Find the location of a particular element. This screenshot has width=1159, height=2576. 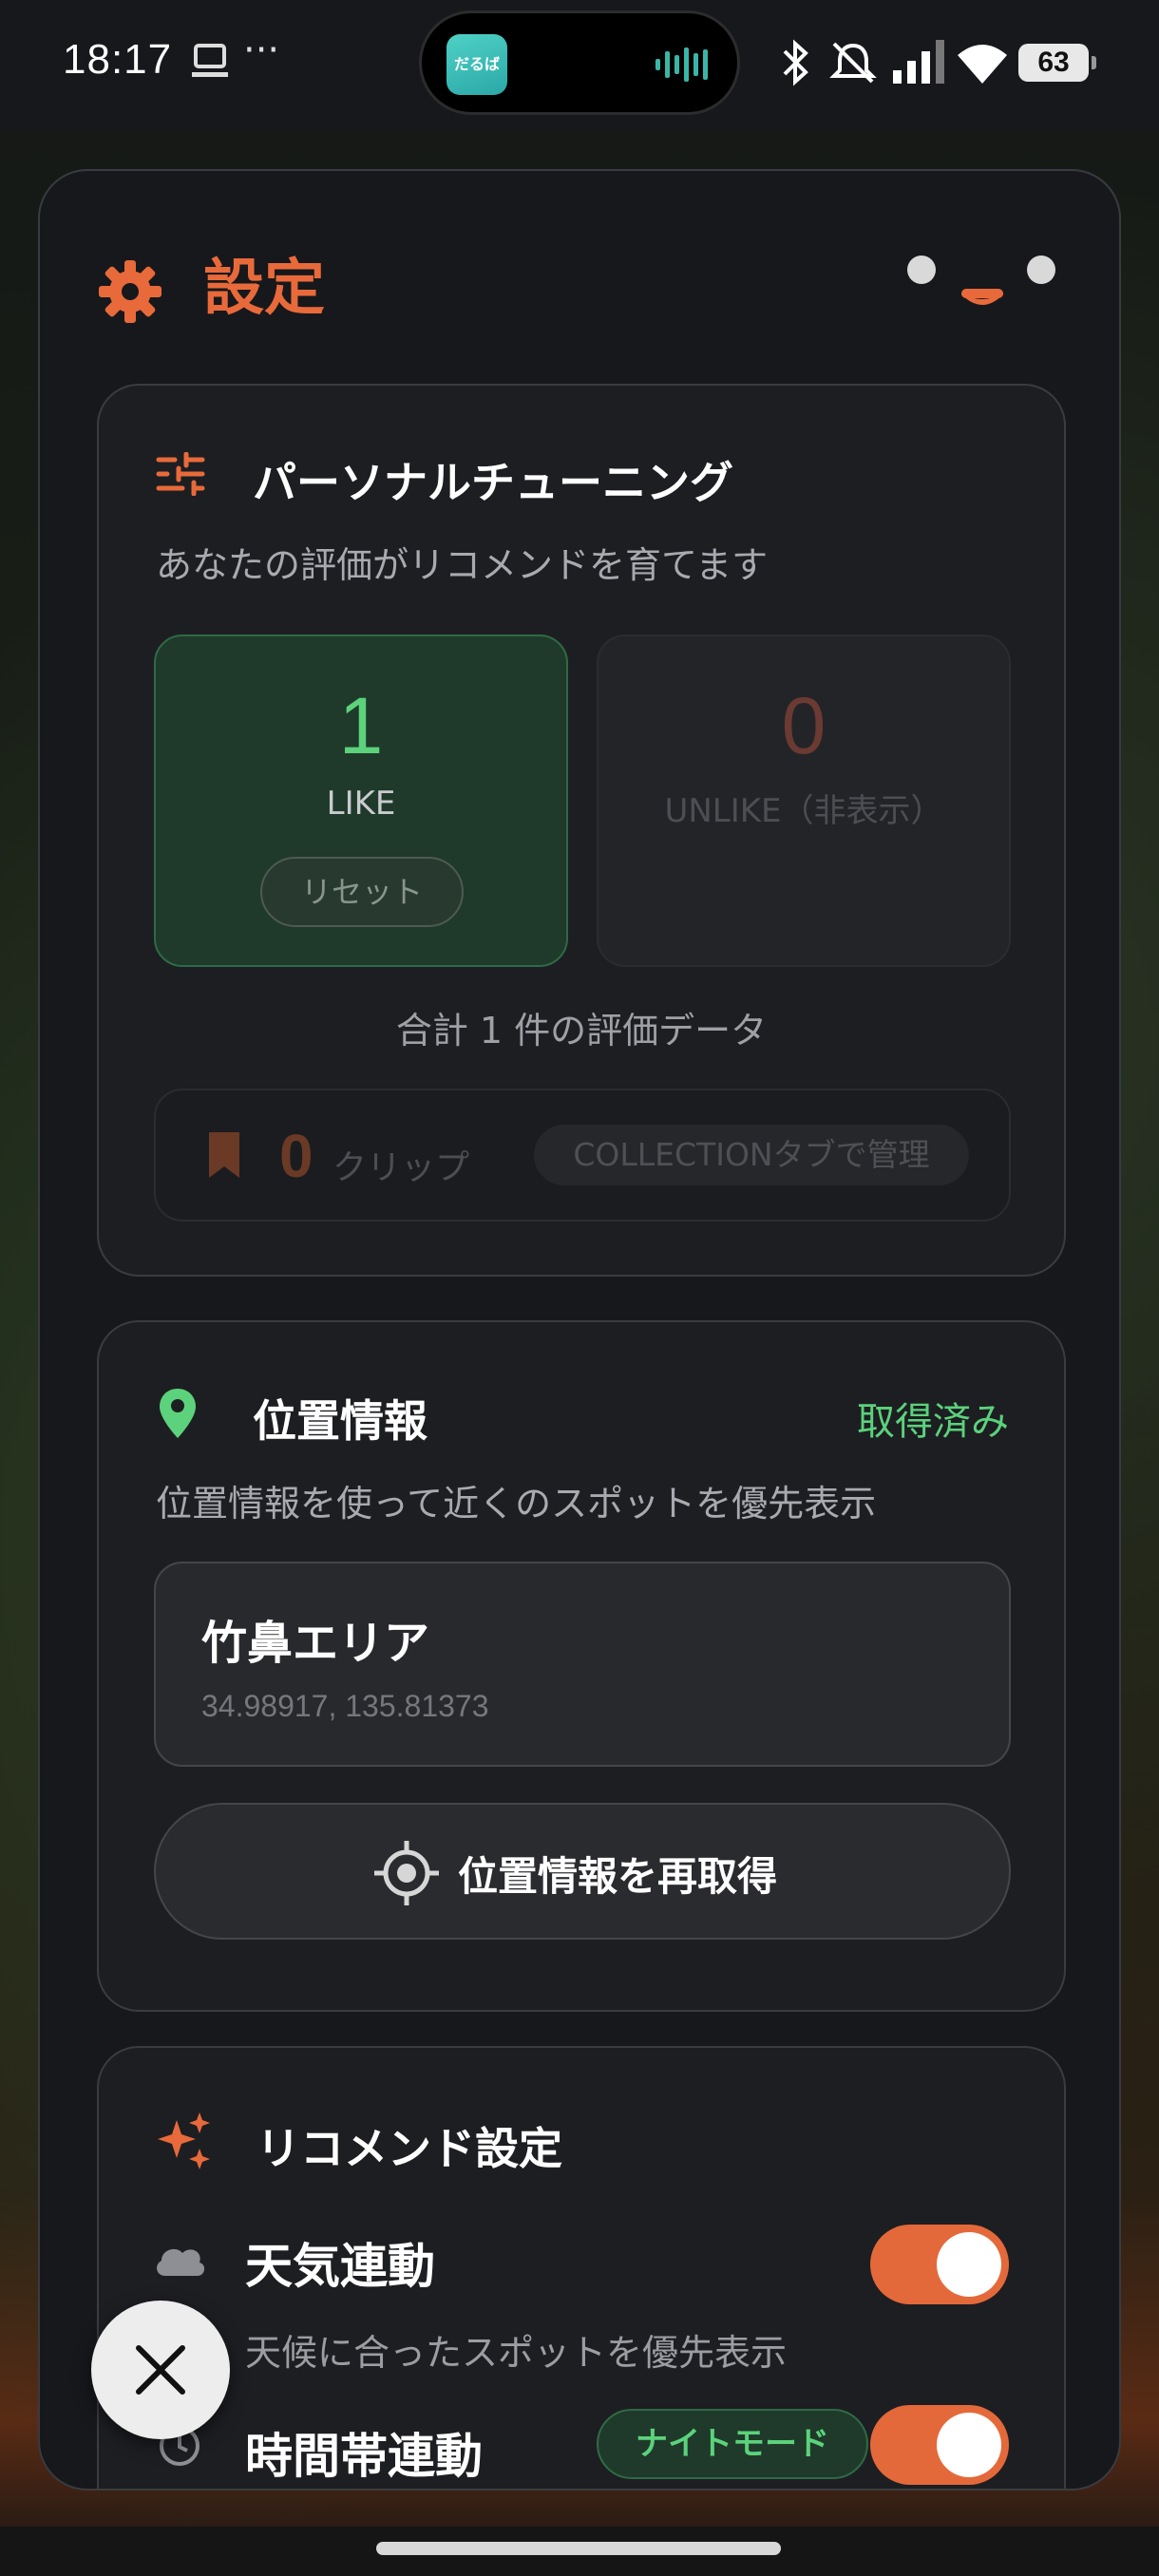

close-button is located at coordinates (160, 2370).